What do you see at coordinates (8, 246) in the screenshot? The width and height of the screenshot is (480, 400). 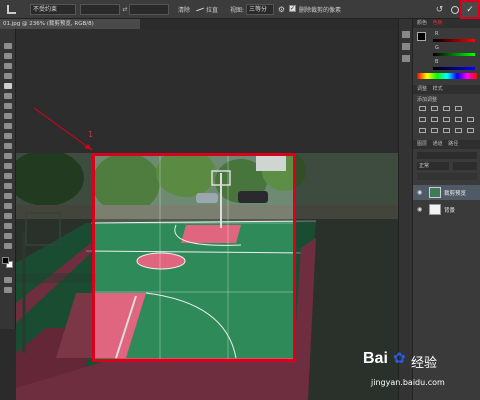 I see `more-tools-icon` at bounding box center [8, 246].